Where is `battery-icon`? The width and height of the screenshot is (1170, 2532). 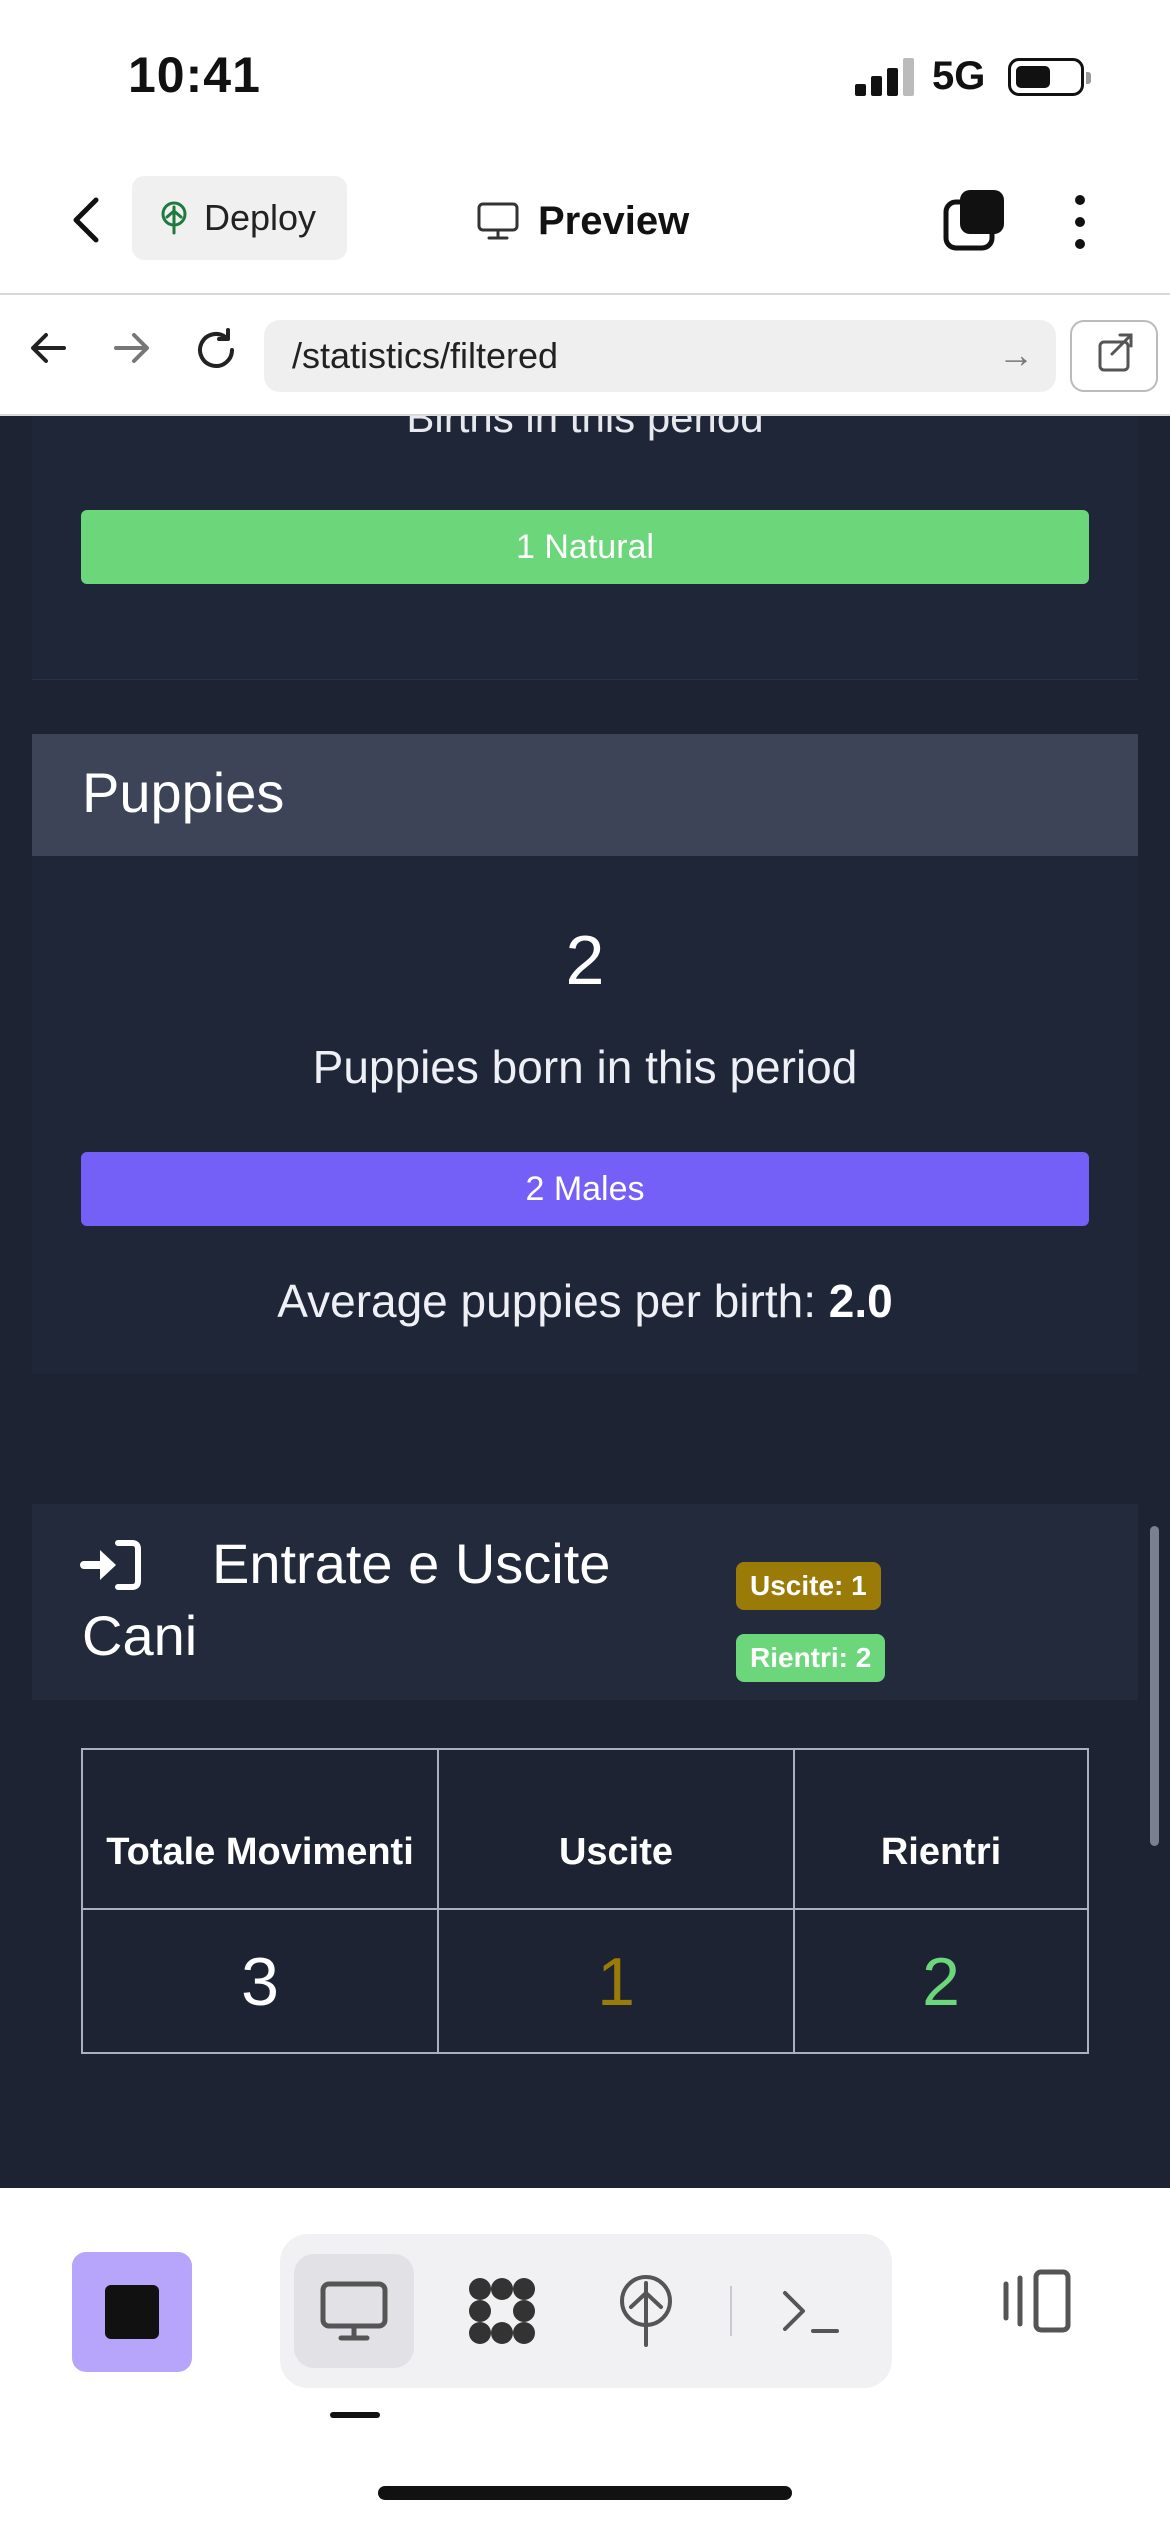
battery-icon is located at coordinates (1049, 77).